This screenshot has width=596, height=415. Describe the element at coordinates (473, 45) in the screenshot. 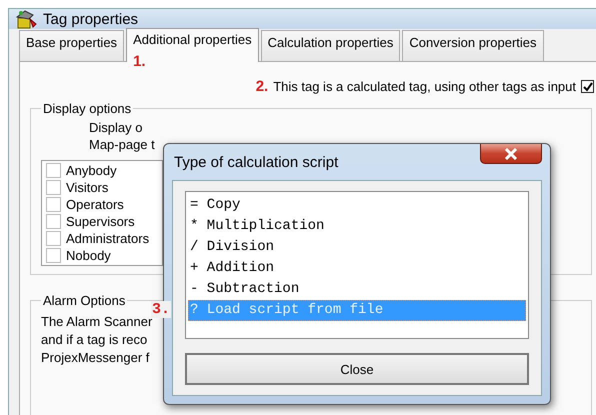

I see `tab: Conversion properties` at that location.